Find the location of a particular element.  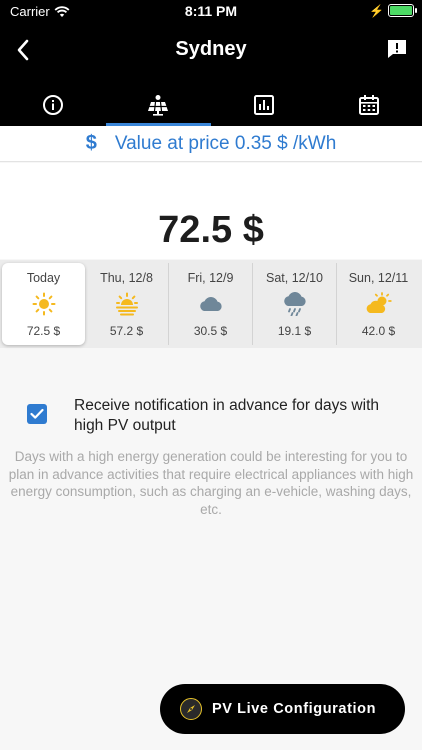

forecast-day-fri: Fri, 12/9 30.5 $ is located at coordinates (211, 304).